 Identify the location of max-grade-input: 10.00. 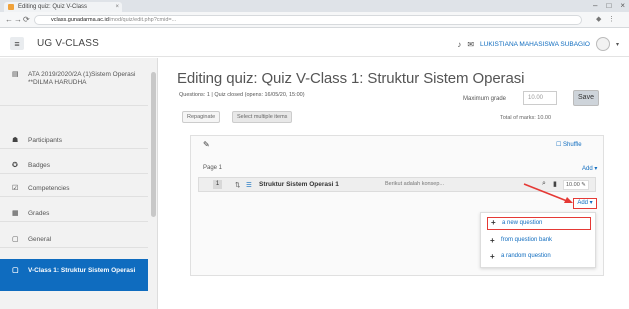
(540, 98).